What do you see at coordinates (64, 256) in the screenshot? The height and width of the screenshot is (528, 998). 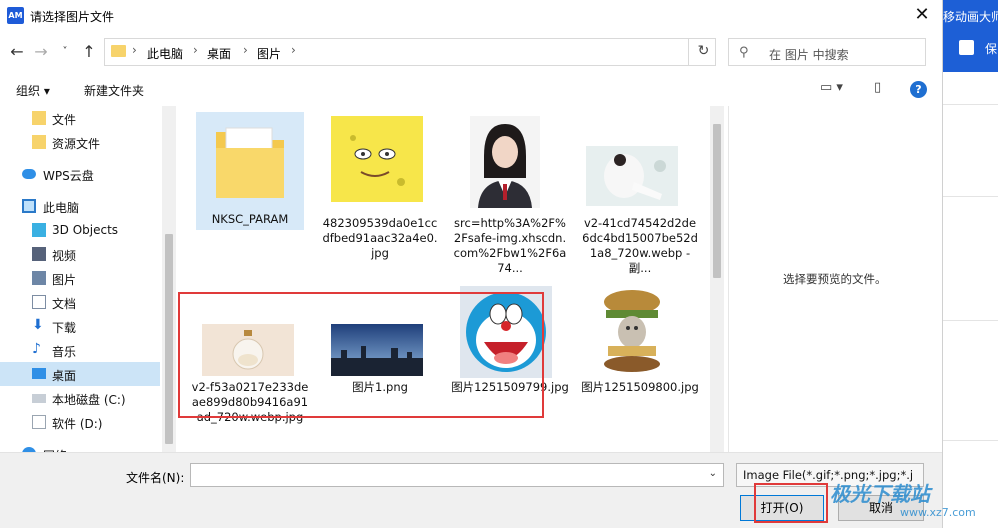 I see `nav-label: 视频` at bounding box center [64, 256].